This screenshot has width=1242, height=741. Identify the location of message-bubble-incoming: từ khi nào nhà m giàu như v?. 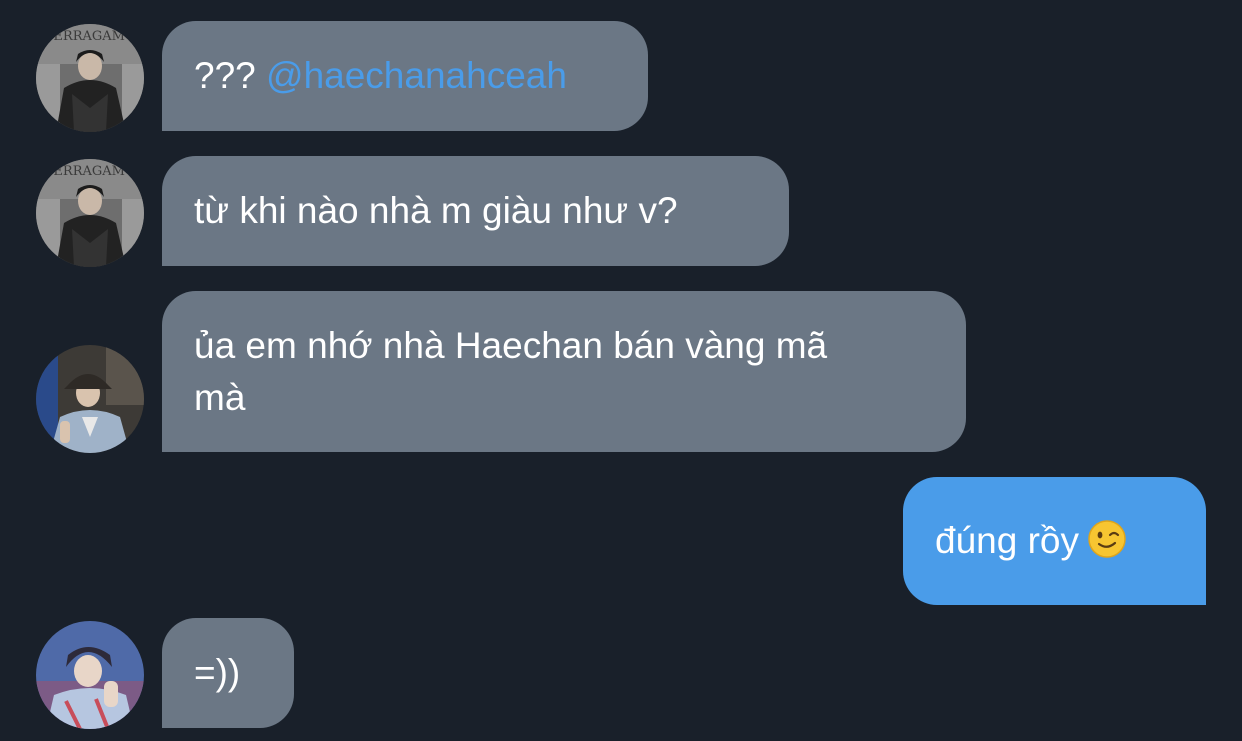
(475, 211).